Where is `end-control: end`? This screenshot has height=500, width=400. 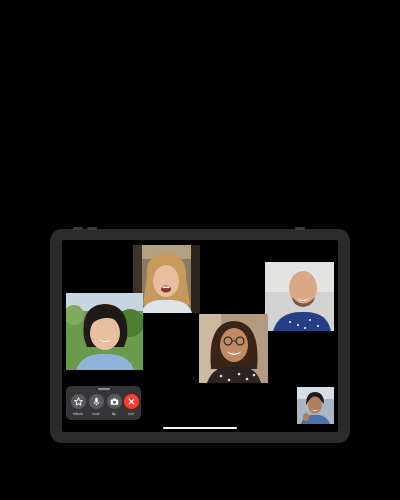
end-control: end is located at coordinates (131, 405).